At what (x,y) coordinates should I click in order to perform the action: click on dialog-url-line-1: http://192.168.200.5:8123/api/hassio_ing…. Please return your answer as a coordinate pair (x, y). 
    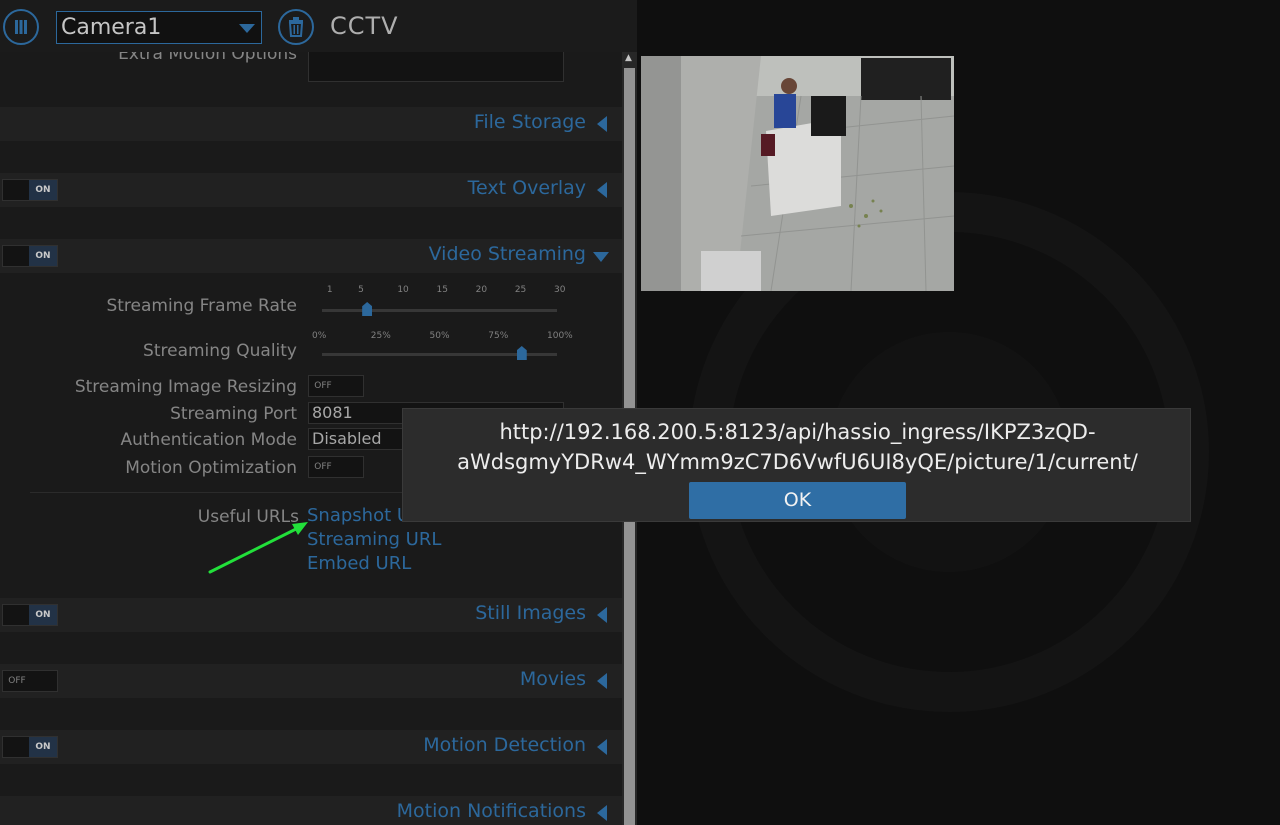
    Looking at the image, I should click on (797, 432).